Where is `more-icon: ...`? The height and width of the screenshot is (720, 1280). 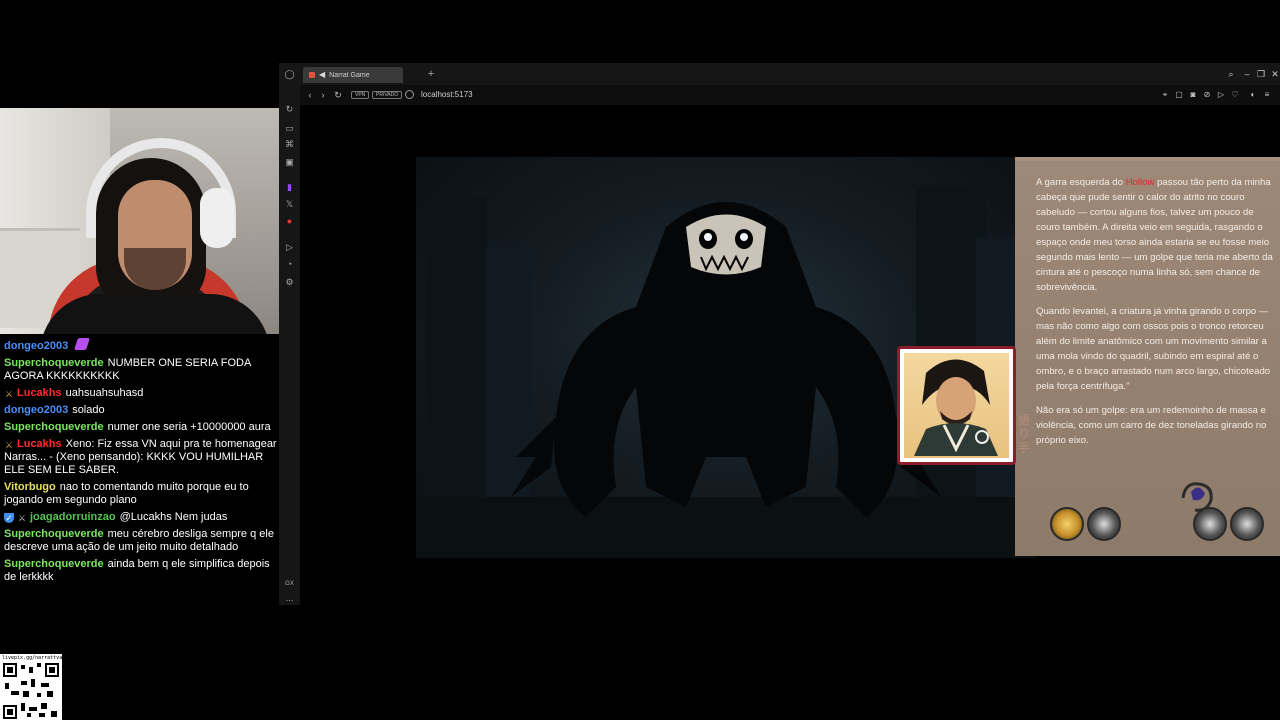
more-icon: ... is located at coordinates (289, 598).